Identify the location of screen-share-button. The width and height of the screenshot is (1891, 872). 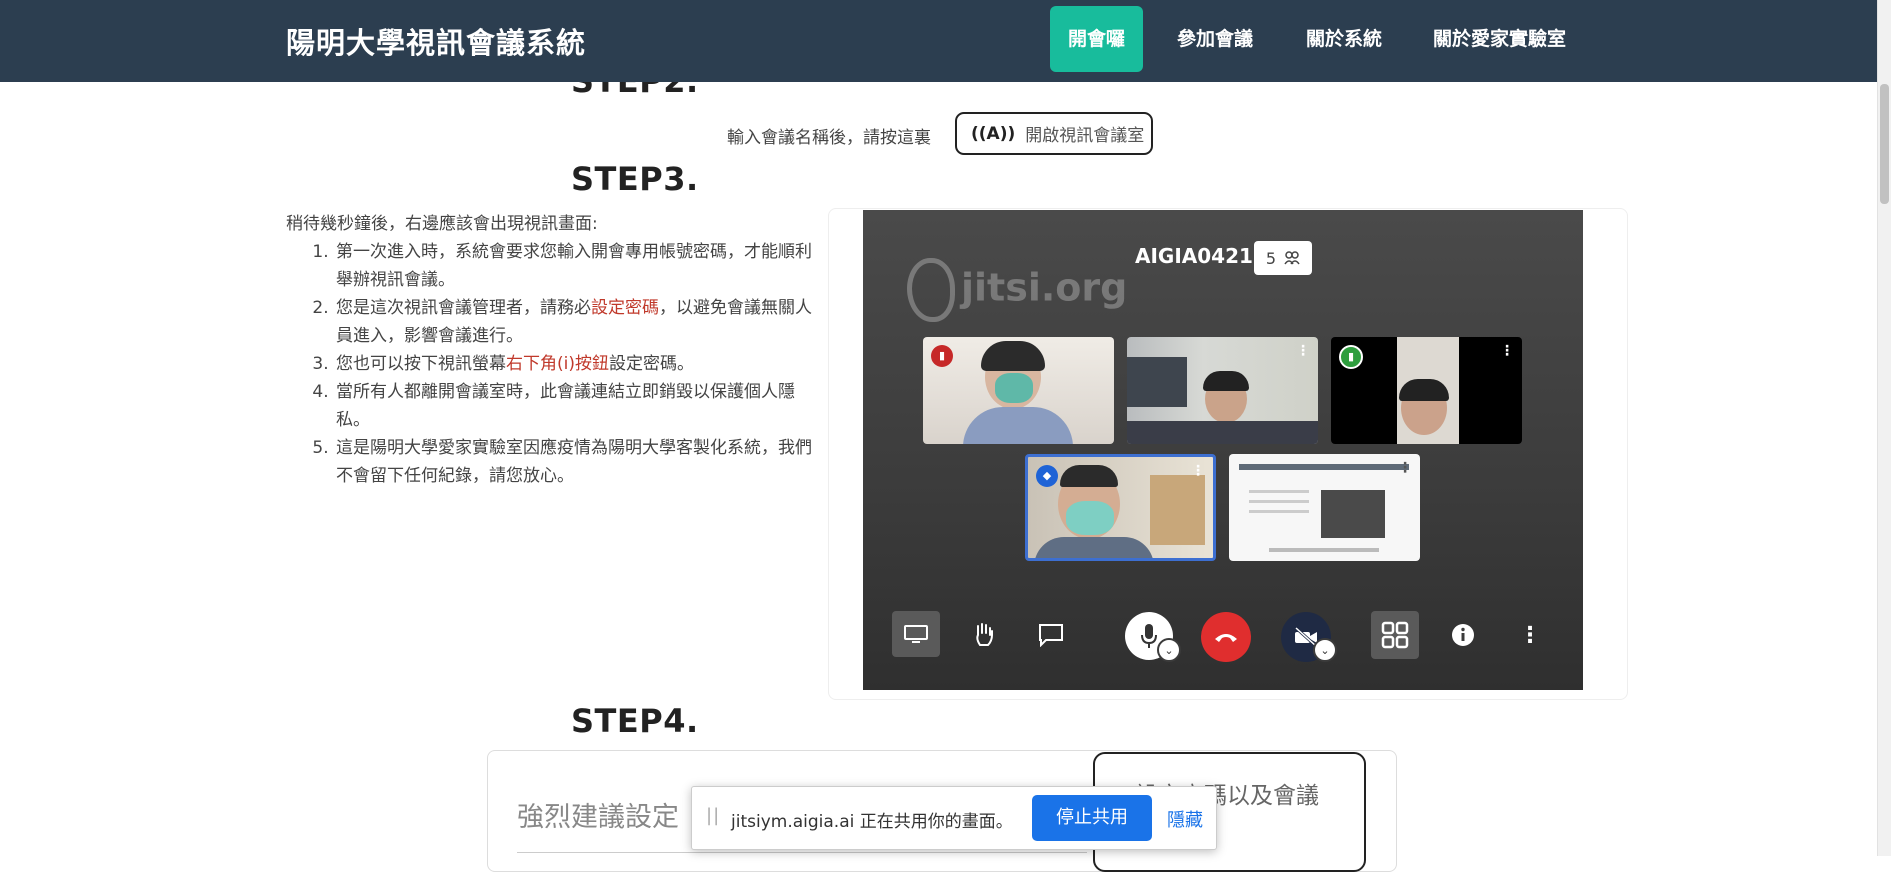
(916, 634).